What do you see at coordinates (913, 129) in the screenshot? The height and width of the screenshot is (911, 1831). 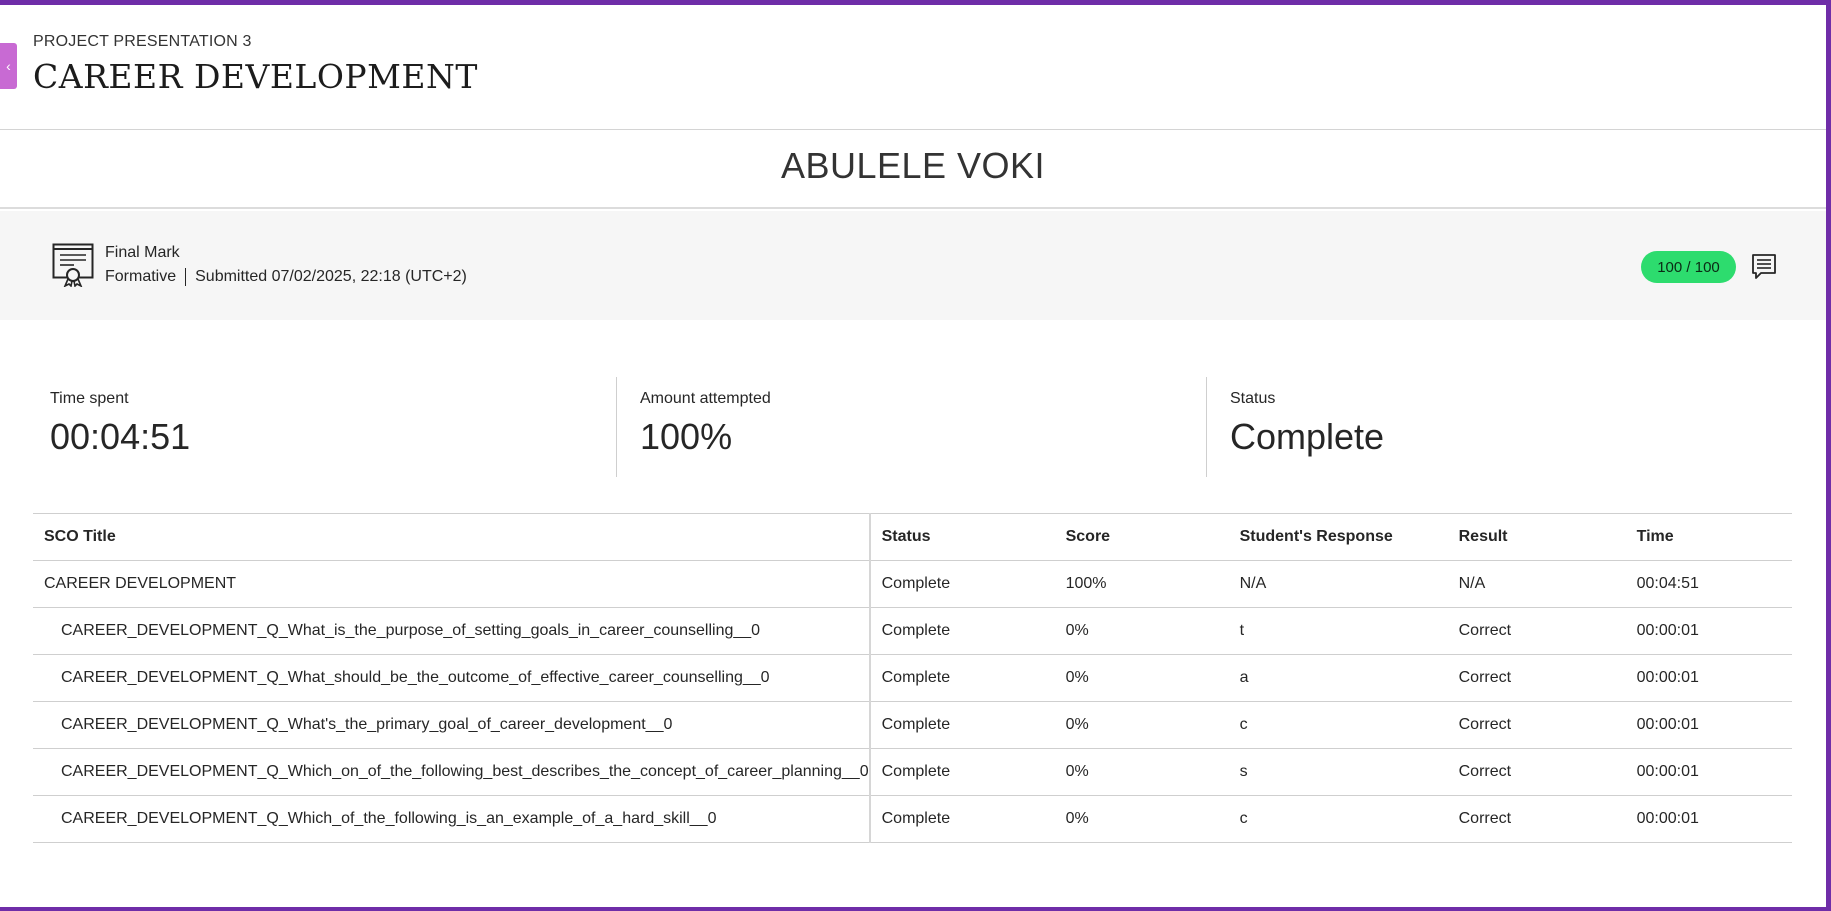 I see `header-divider` at bounding box center [913, 129].